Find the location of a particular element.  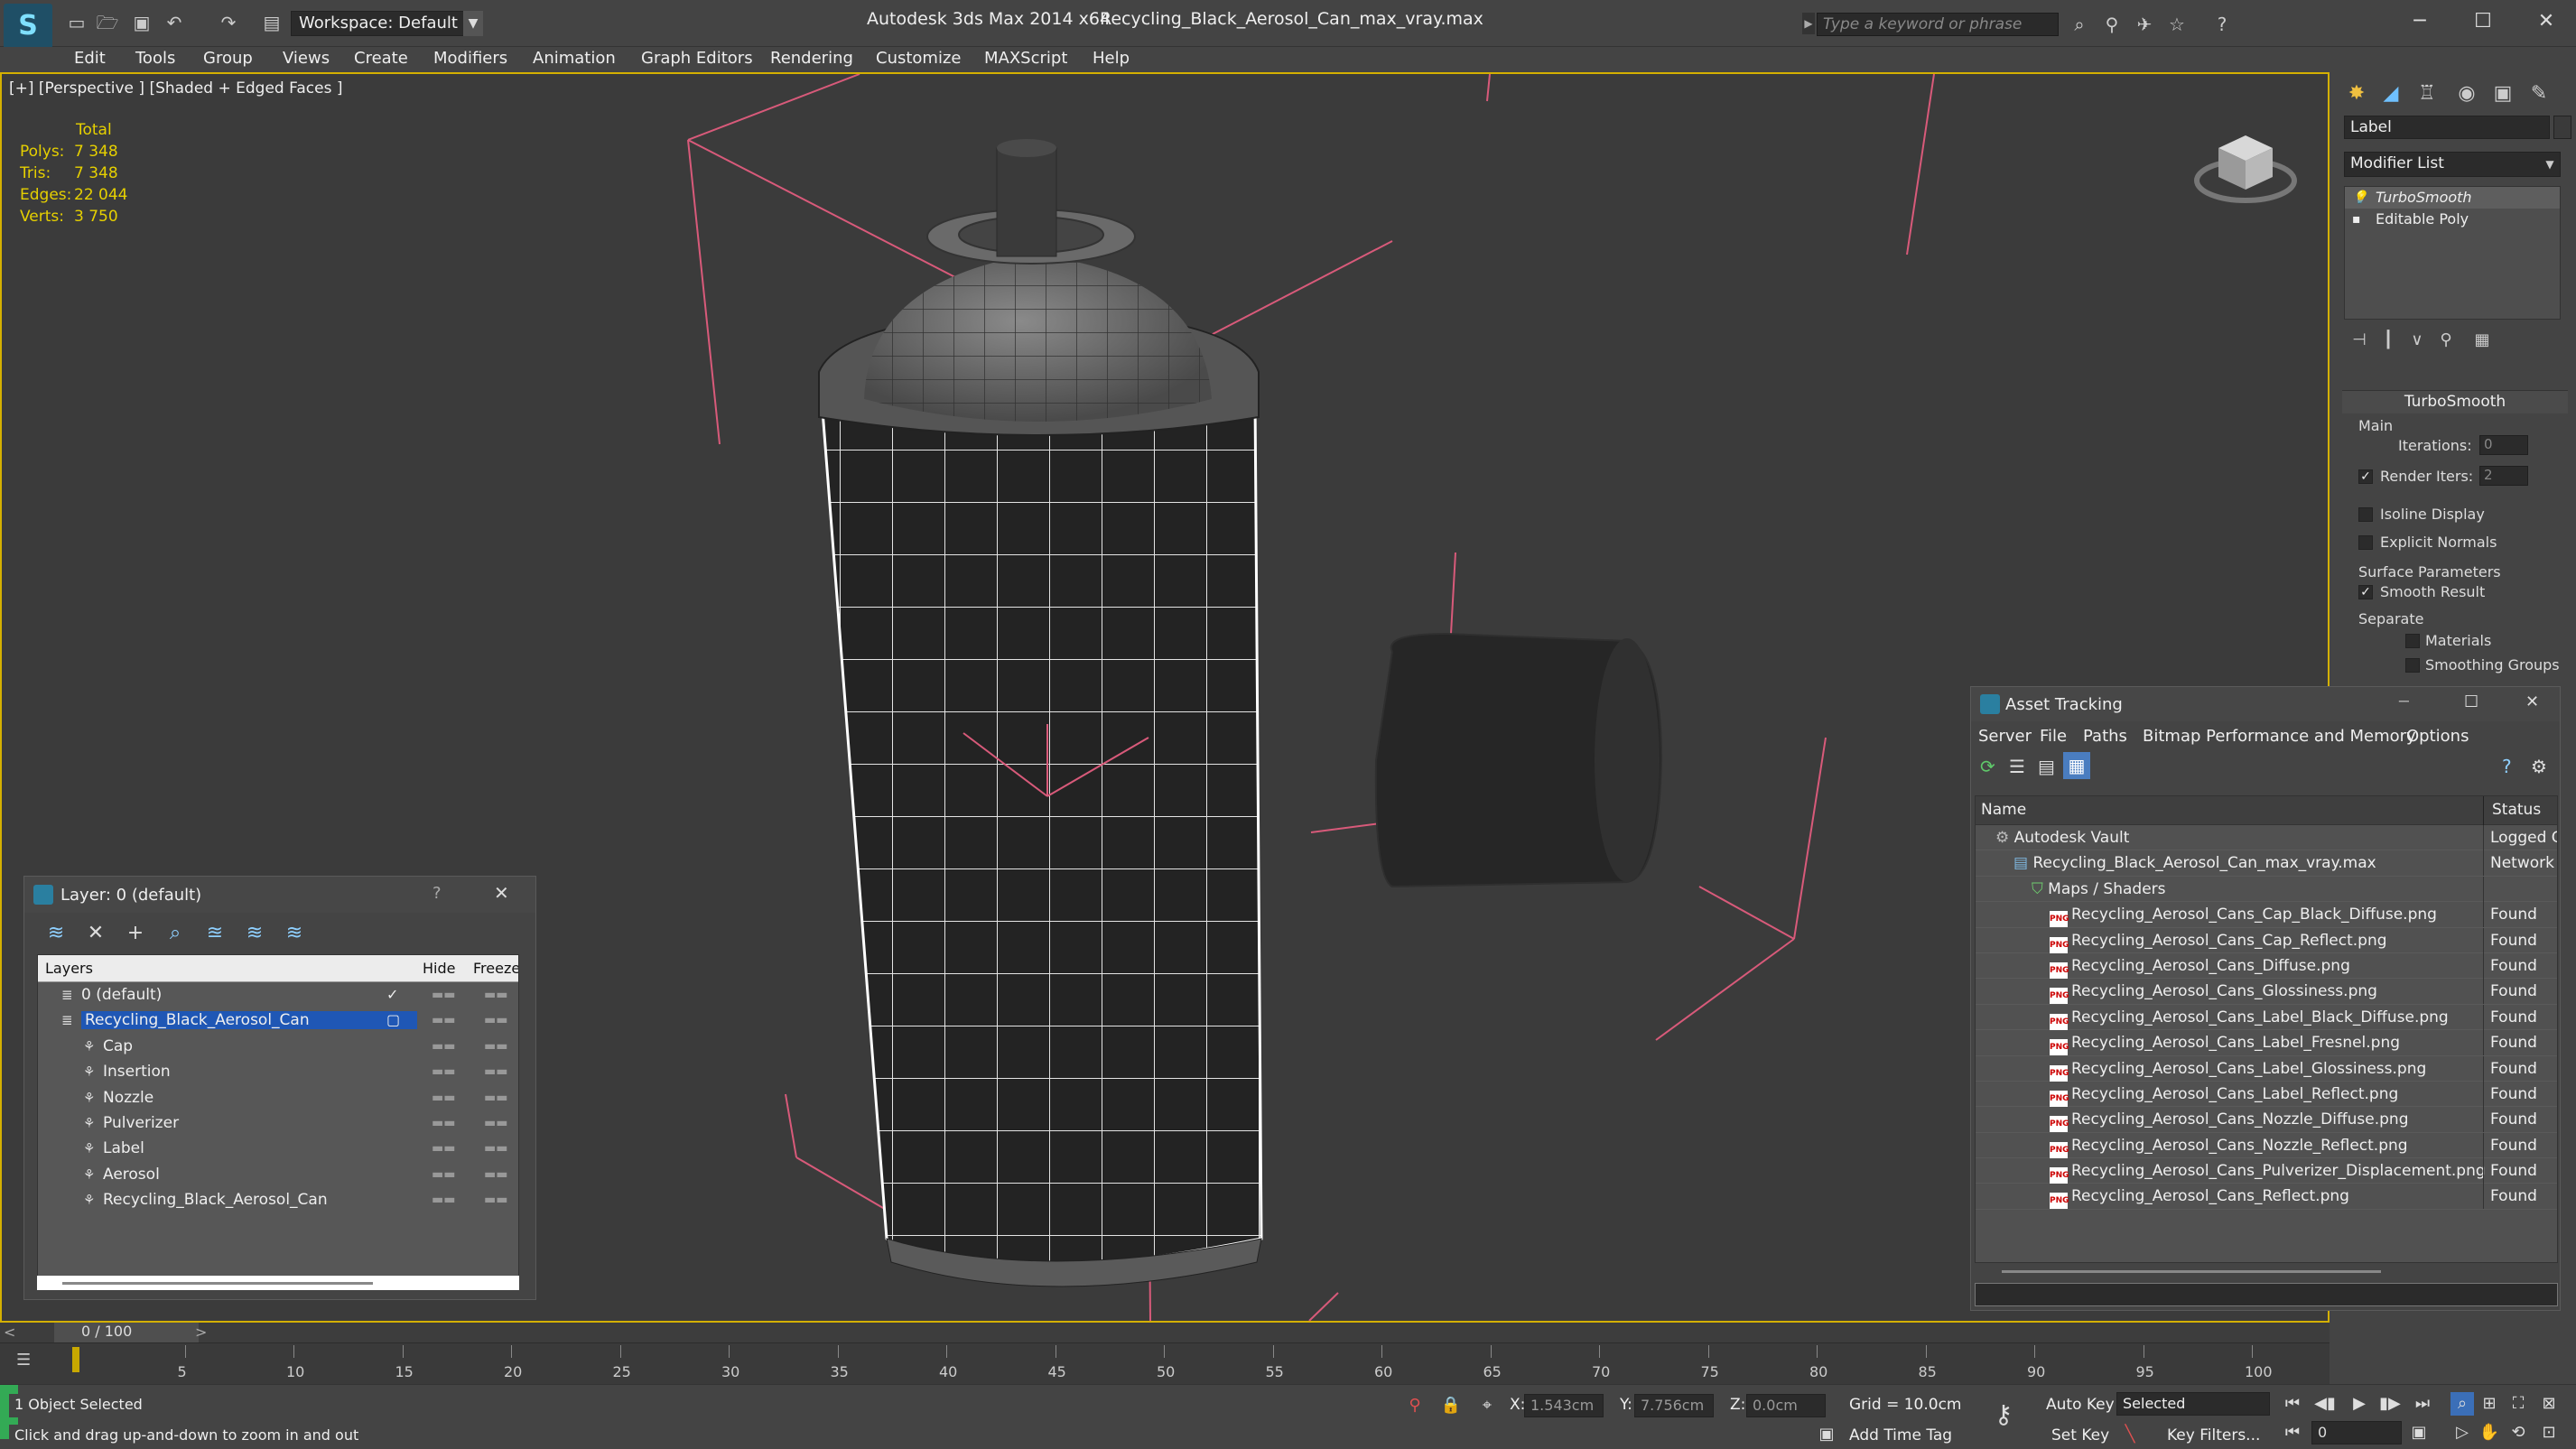

freeze-all-icon: ≋ is located at coordinates (294, 933).